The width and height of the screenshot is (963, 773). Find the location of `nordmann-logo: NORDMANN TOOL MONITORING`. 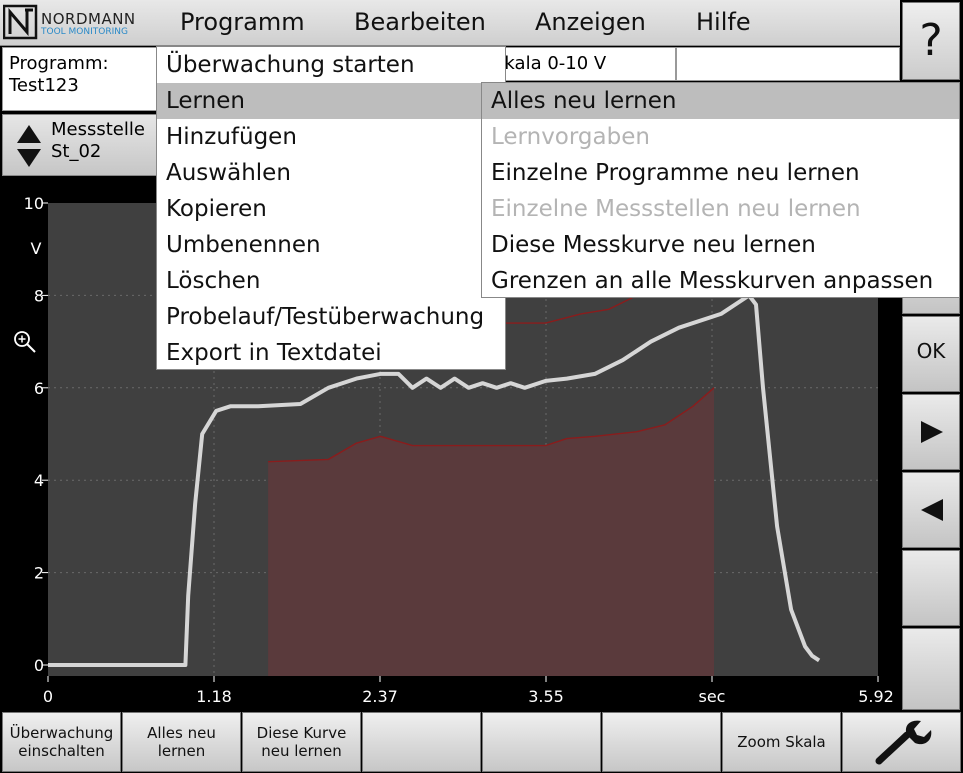

nordmann-logo: NORDMANN TOOL MONITORING is located at coordinates (70, 23).